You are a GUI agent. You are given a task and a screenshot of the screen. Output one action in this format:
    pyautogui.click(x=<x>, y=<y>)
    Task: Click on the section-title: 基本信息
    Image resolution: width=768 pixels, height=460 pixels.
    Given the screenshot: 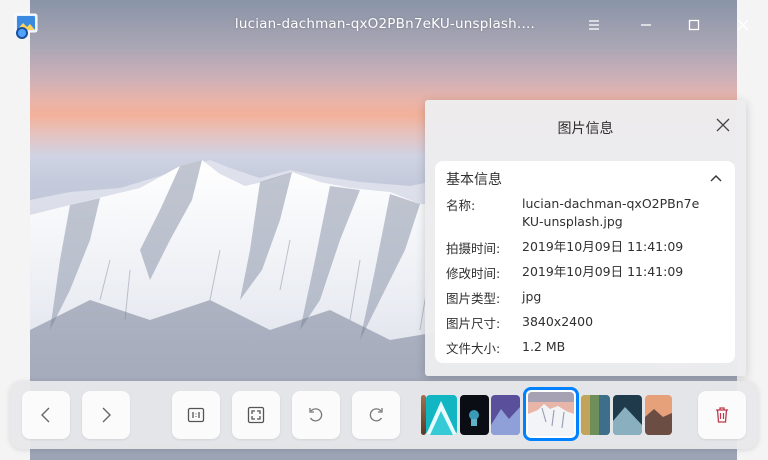 What is the action you would take?
    pyautogui.click(x=474, y=180)
    